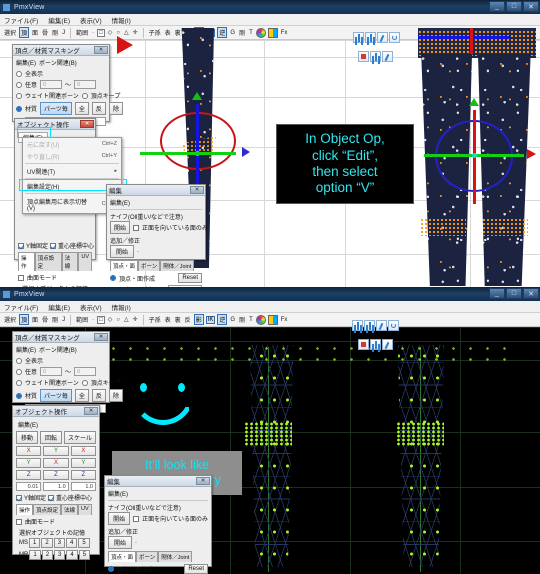 The height and width of the screenshot is (574, 540). What do you see at coordinates (110, 319) in the screenshot?
I see `toolbar-shape-diamond-bottom: ◇` at bounding box center [110, 319].